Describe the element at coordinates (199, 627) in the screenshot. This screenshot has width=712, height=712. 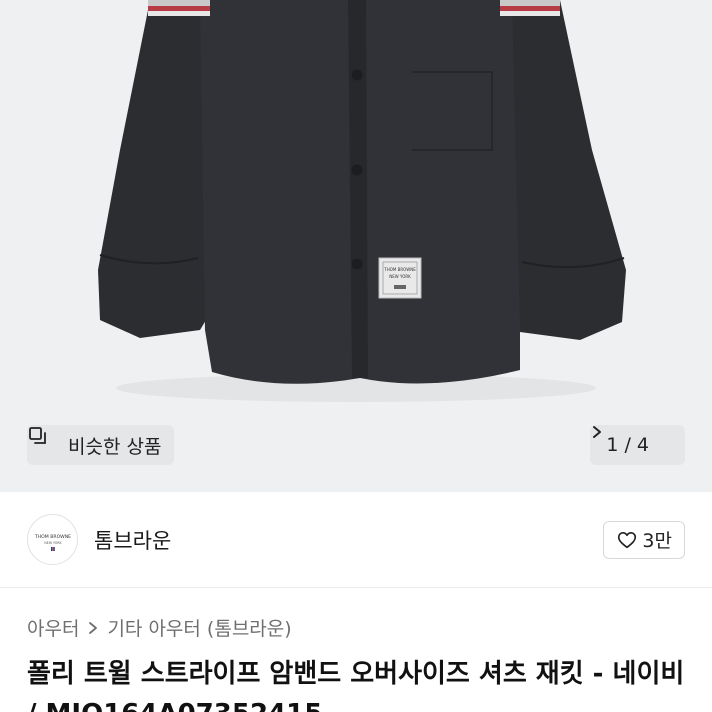
I see `breadcrumb-item-subcategory: 기타 아우터 (톰브라운)` at that location.